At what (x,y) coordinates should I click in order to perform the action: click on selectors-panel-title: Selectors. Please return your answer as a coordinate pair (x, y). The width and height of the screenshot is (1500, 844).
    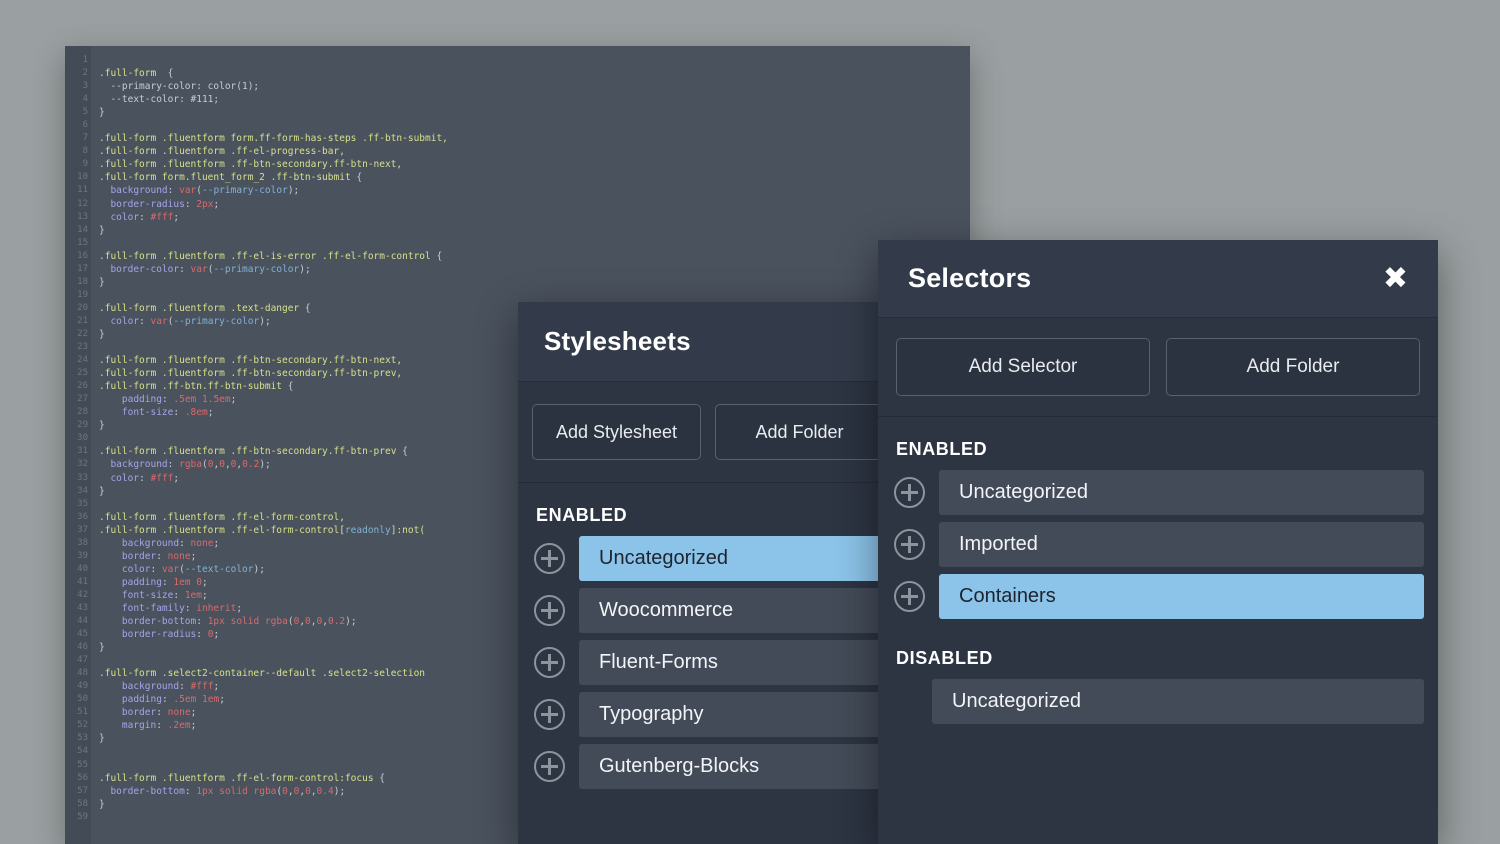
    Looking at the image, I should click on (970, 278).